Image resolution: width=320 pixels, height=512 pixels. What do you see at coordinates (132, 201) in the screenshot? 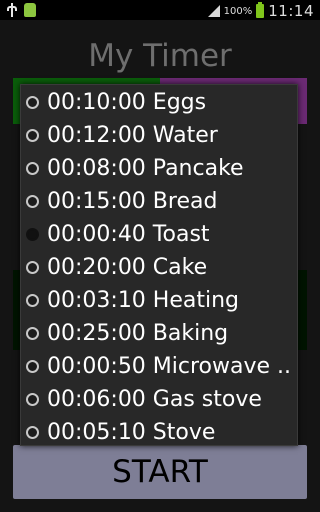
I see `dropdown-item-label: 00:15:00 Bread` at bounding box center [132, 201].